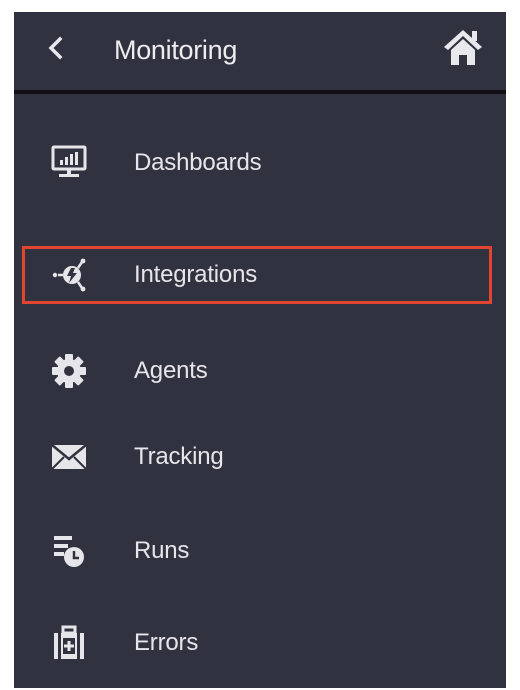 Image resolution: width=520 pixels, height=690 pixels. Describe the element at coordinates (260, 649) in the screenshot. I see `sidebar-item-errors: Errors` at that location.